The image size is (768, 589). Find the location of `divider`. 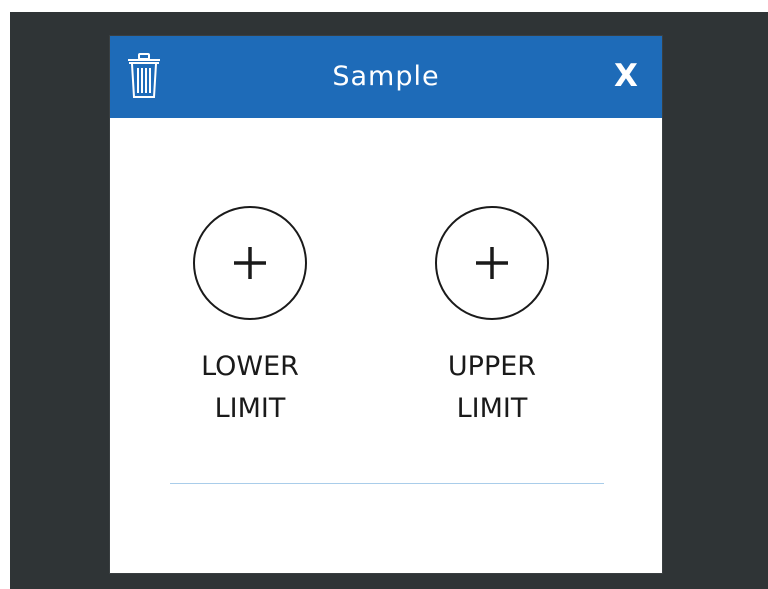

divider is located at coordinates (387, 483).